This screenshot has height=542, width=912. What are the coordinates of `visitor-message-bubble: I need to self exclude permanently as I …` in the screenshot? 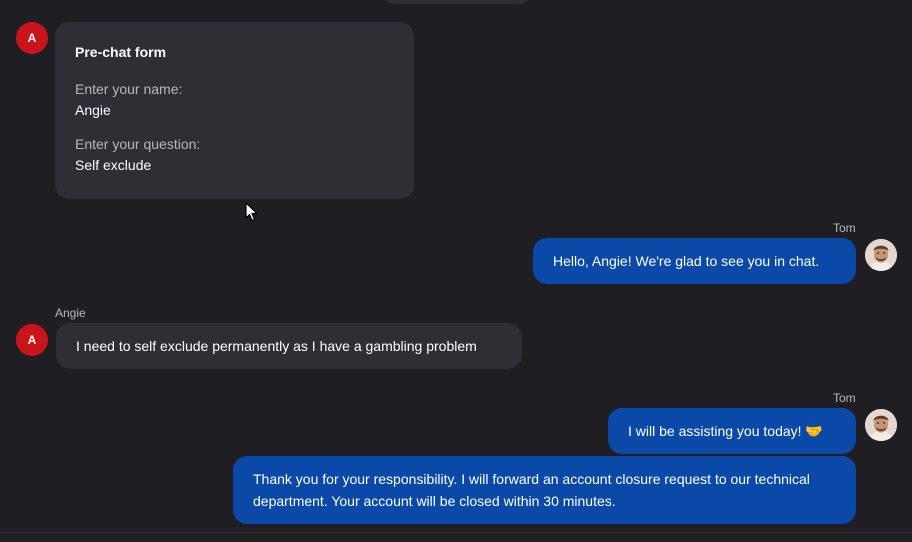 It's located at (289, 346).